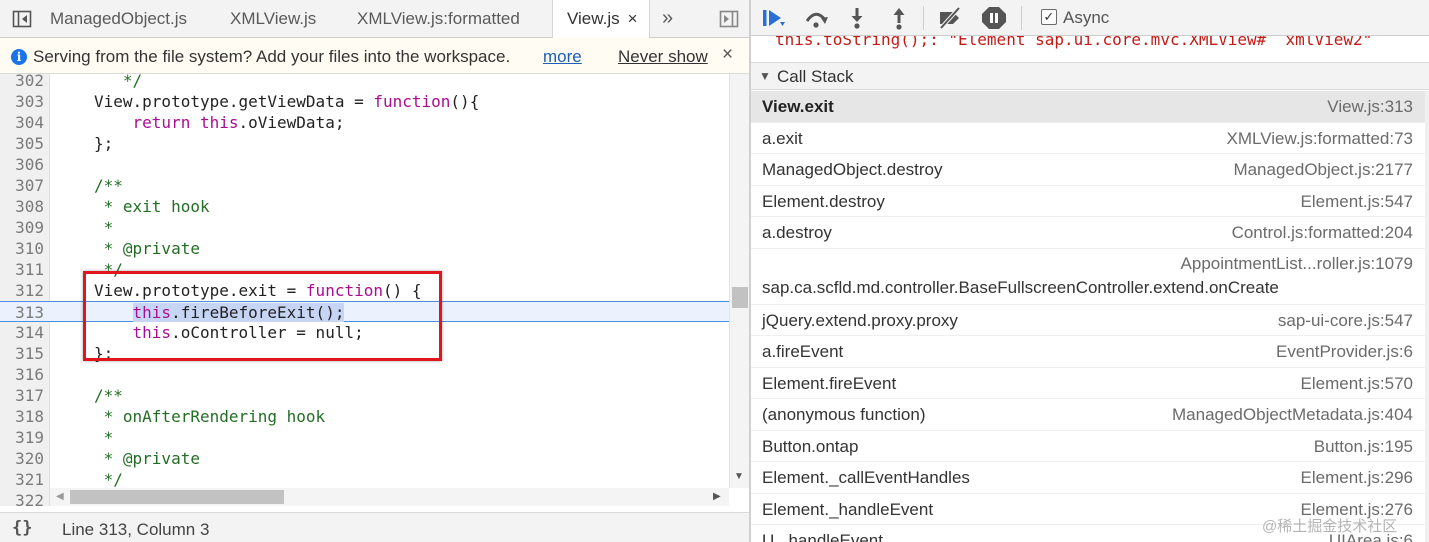 Image resolution: width=1429 pixels, height=542 pixels. I want to click on line-number: 318, so click(22, 416).